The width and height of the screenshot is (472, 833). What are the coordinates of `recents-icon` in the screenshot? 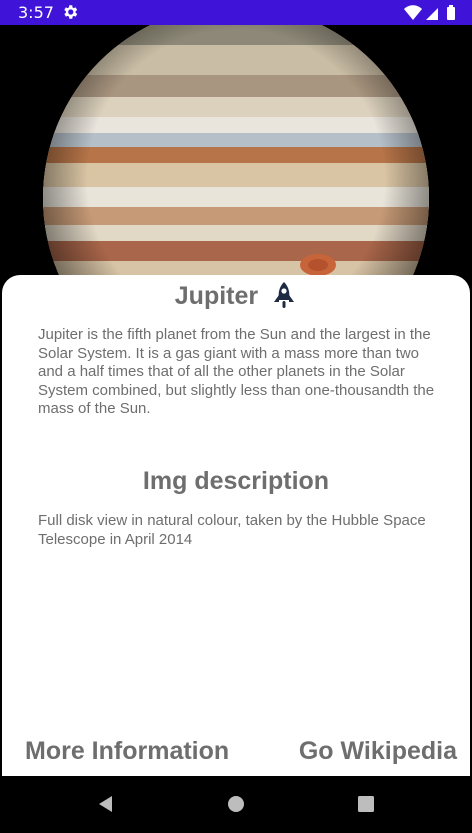 It's located at (366, 804).